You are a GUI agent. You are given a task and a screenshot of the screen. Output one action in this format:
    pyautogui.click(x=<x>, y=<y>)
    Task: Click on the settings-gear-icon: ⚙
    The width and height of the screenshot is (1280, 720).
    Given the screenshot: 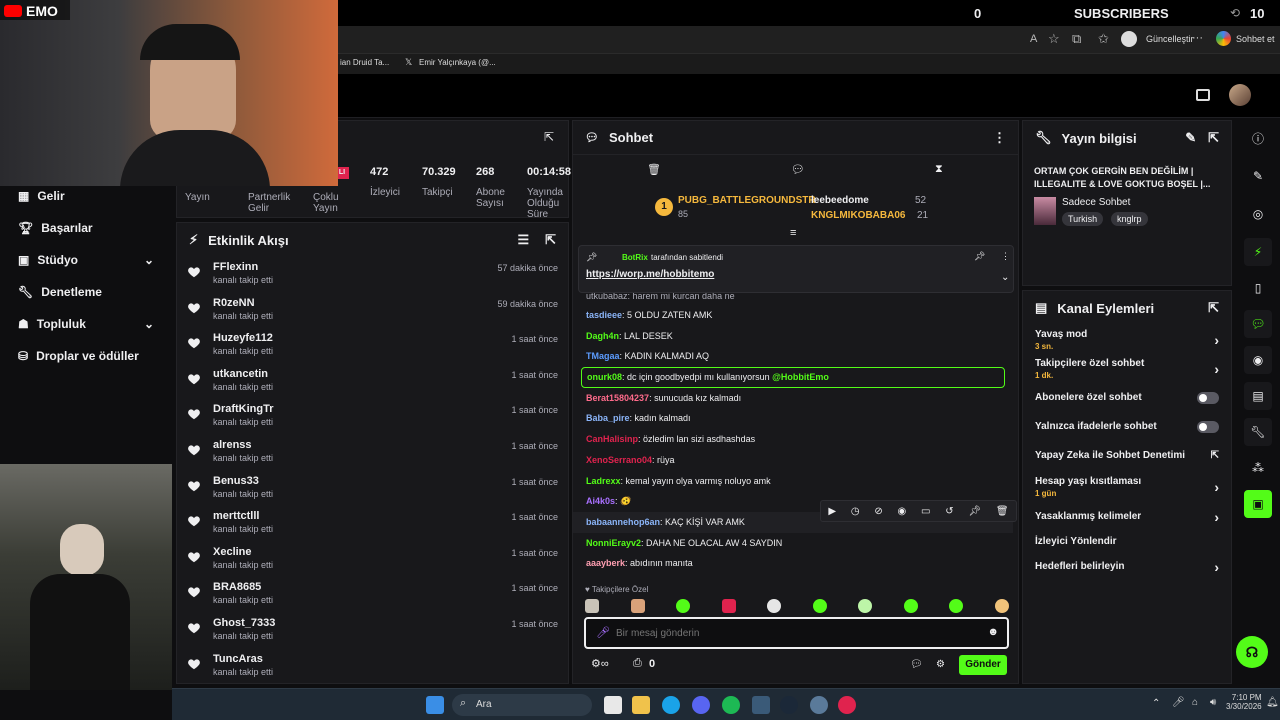 What is the action you would take?
    pyautogui.click(x=940, y=664)
    